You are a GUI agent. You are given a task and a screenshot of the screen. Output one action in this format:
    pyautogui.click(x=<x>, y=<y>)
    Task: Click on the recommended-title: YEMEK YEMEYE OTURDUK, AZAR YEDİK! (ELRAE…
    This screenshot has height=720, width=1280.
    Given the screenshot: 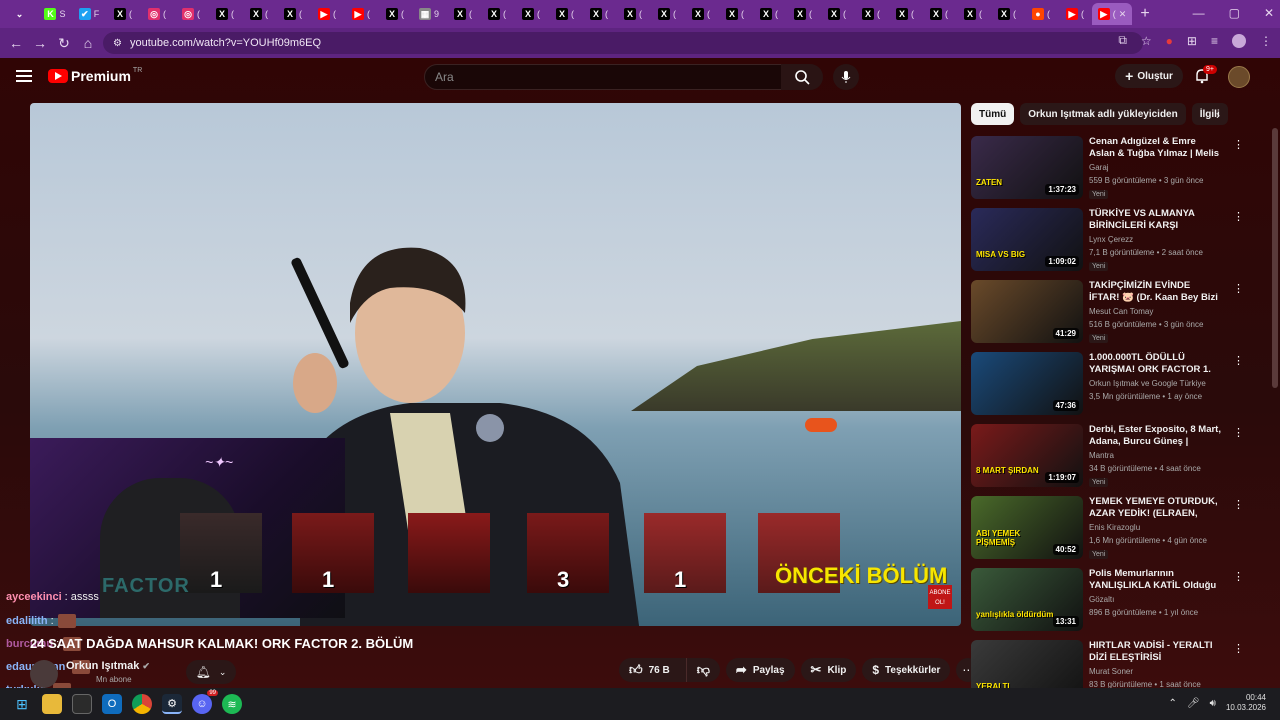 What is the action you would take?
    pyautogui.click(x=1155, y=508)
    